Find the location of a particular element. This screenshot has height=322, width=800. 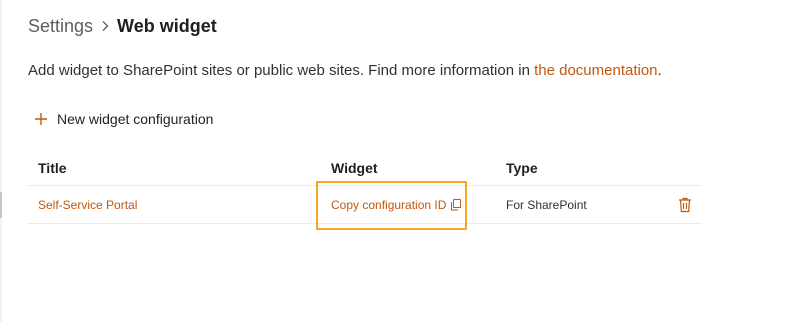

breadcrumb-settings-link: Settings is located at coordinates (60, 26).